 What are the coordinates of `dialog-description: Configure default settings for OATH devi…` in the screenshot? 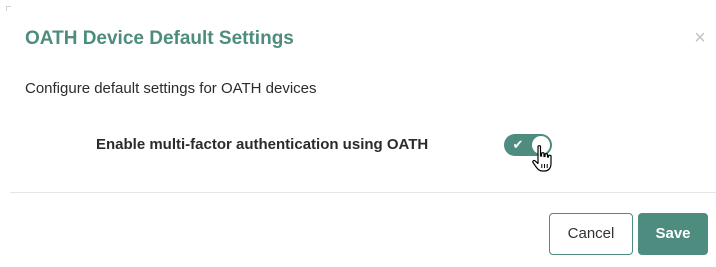 It's located at (171, 88).